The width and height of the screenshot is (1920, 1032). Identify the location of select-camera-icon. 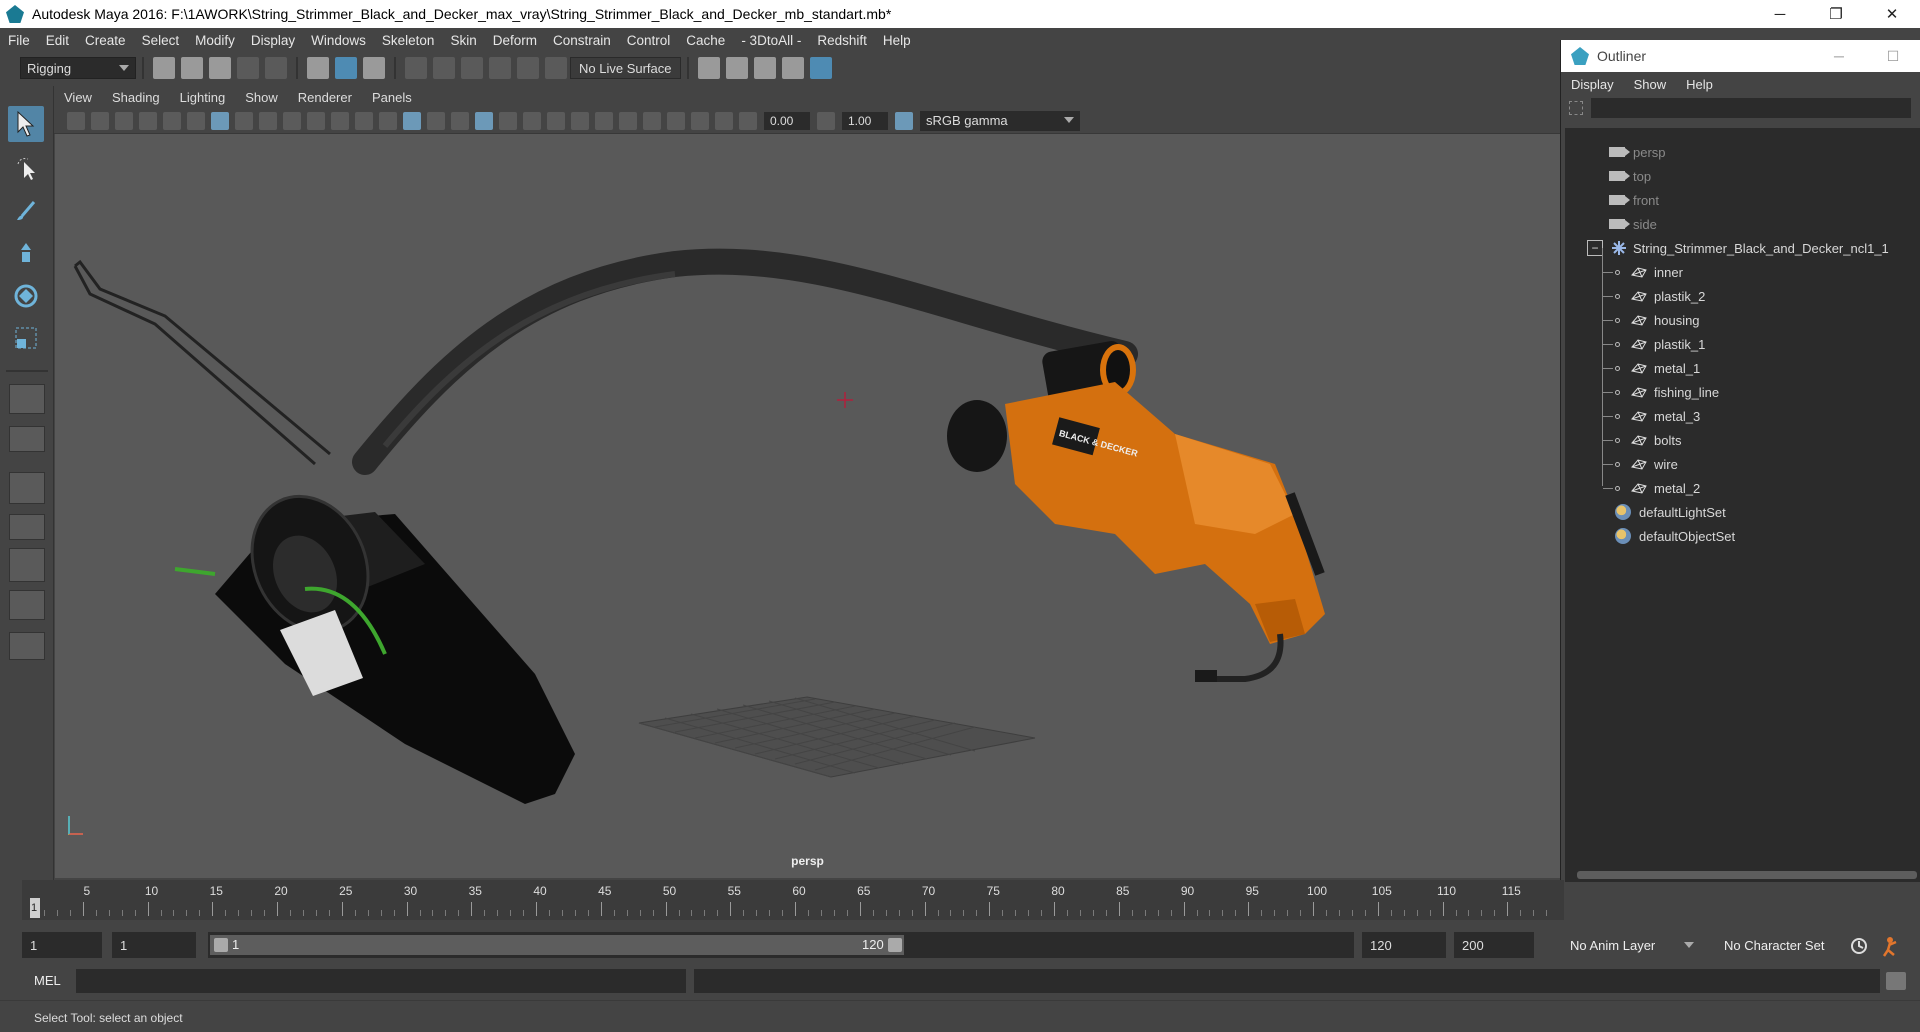
(76, 120).